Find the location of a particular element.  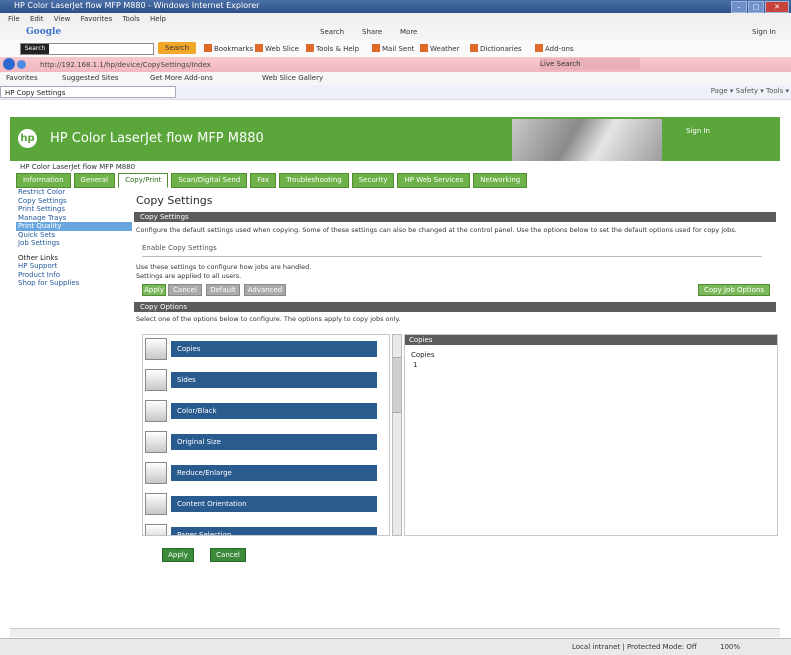

other-link: Shop for Supplies is located at coordinates (74, 283).